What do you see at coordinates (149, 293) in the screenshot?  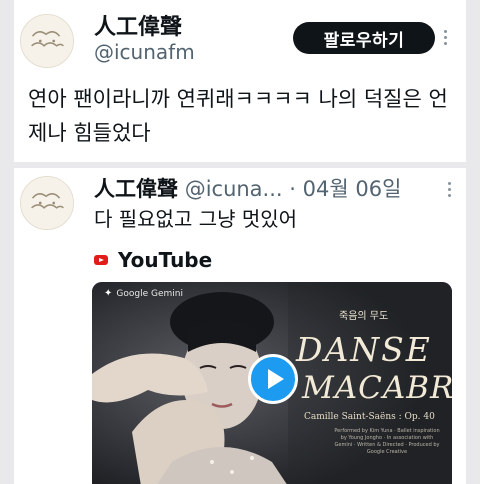 I see `gemini-badge-label: Google Gemini` at bounding box center [149, 293].